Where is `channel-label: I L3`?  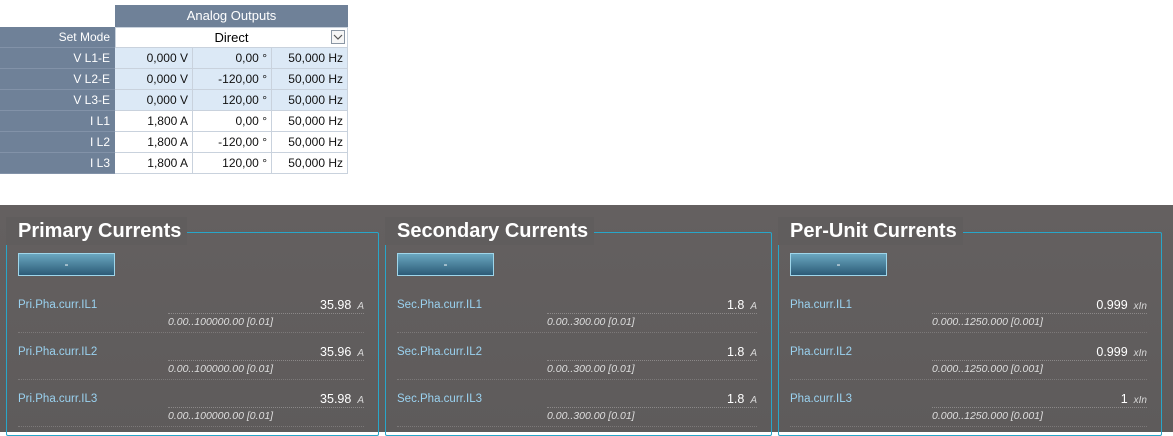 channel-label: I L3 is located at coordinates (57, 163).